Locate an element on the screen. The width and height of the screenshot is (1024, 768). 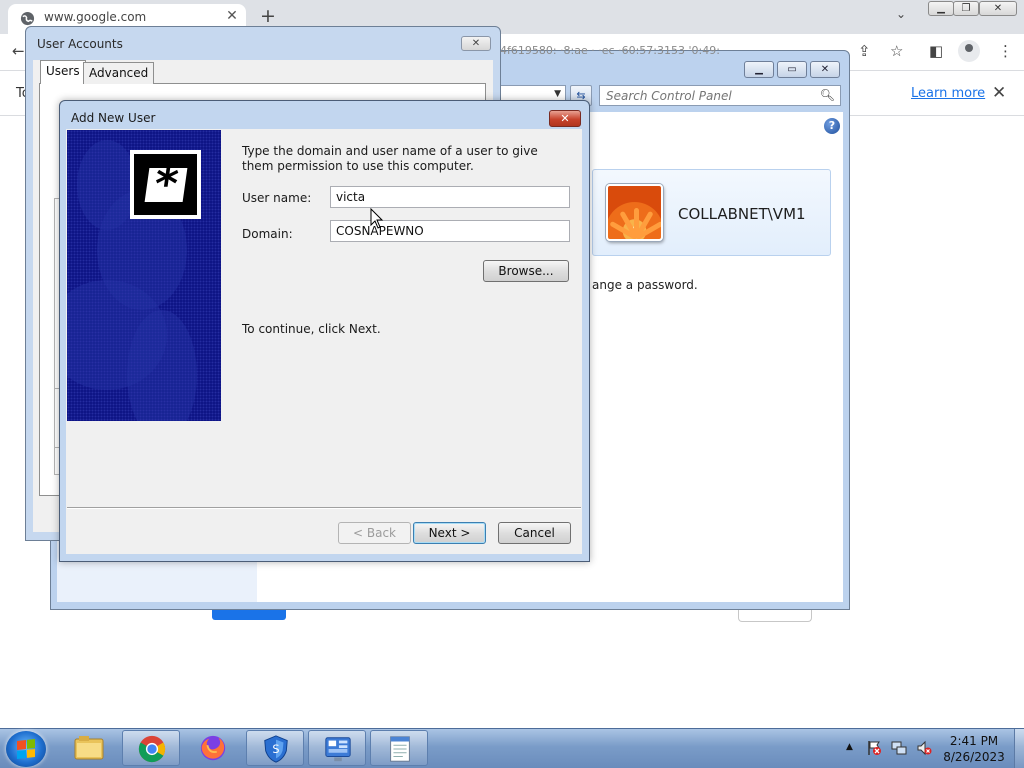
search-icon: 🔍︎ is located at coordinates (827, 95).